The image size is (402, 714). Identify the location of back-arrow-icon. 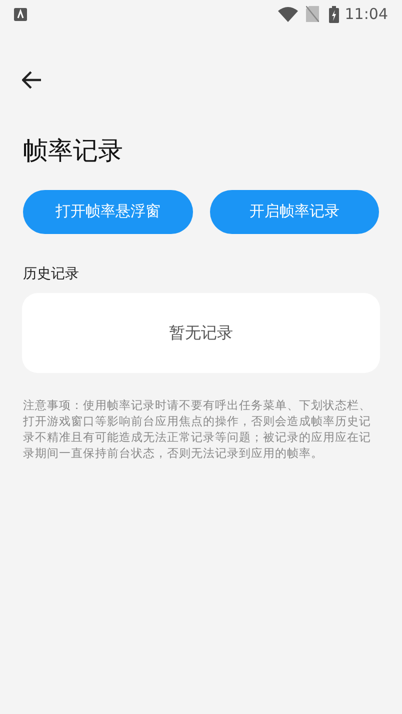
(32, 80).